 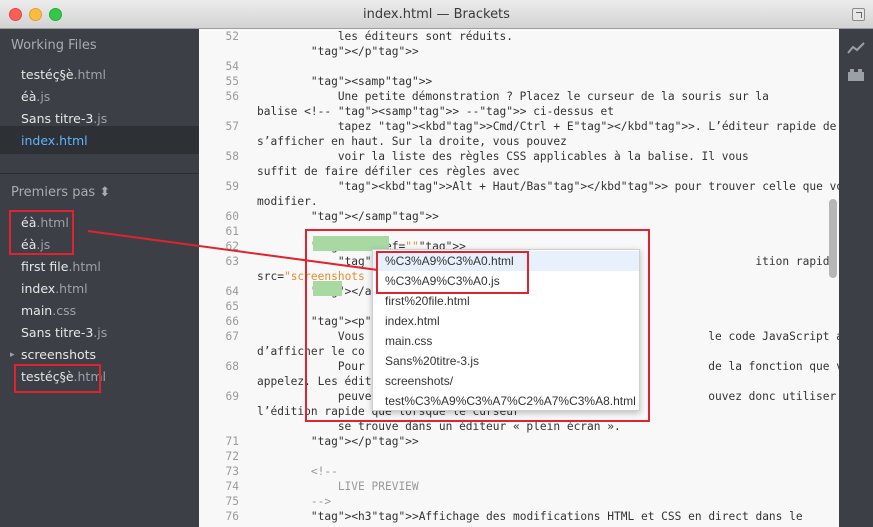 I want to click on annotation-arrow, so click(x=233, y=250).